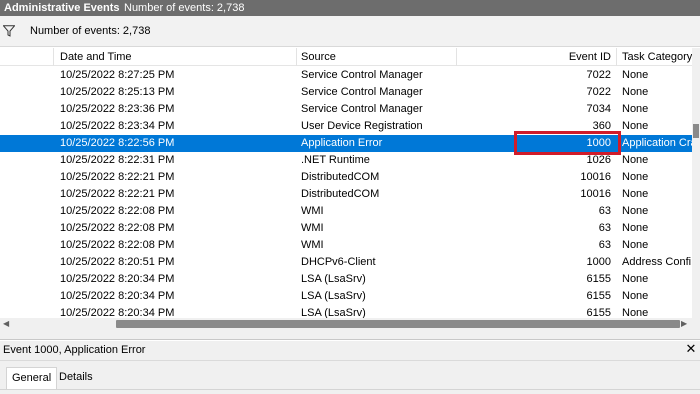 This screenshot has width=700, height=394. Describe the element at coordinates (117, 143) in the screenshot. I see `cell-date-time: 10/25/2022 8:22:56 PM` at that location.